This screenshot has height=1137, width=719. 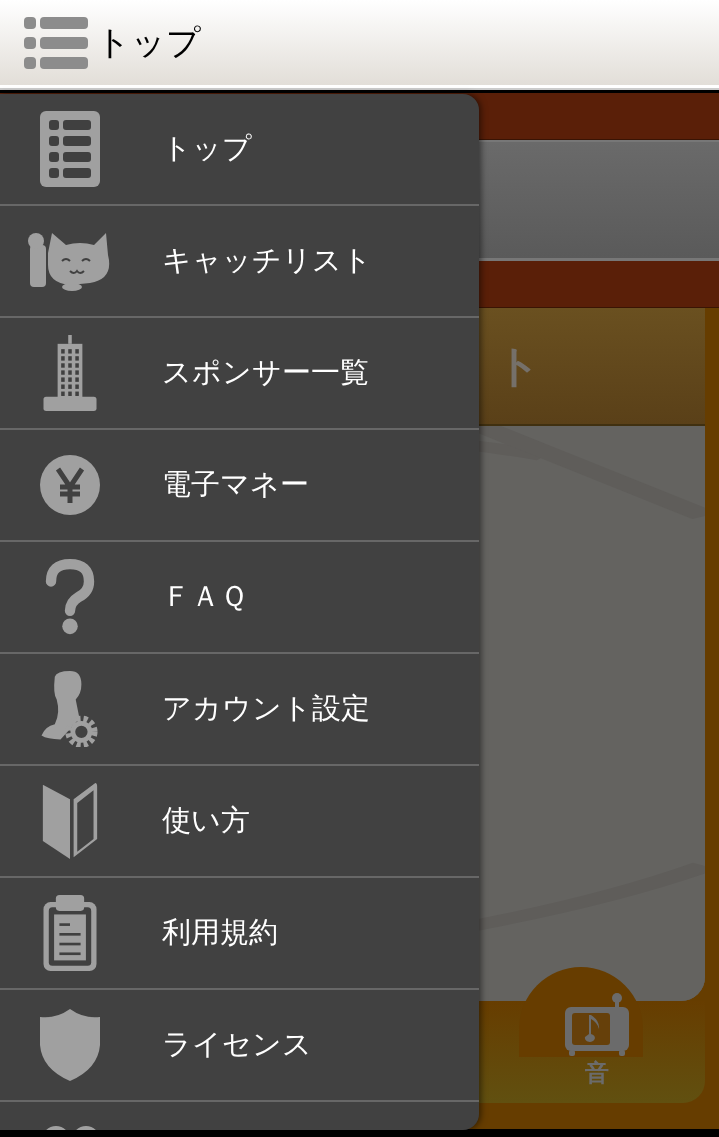 I want to click on menu-item: アカウント設定, so click(x=239, y=710).